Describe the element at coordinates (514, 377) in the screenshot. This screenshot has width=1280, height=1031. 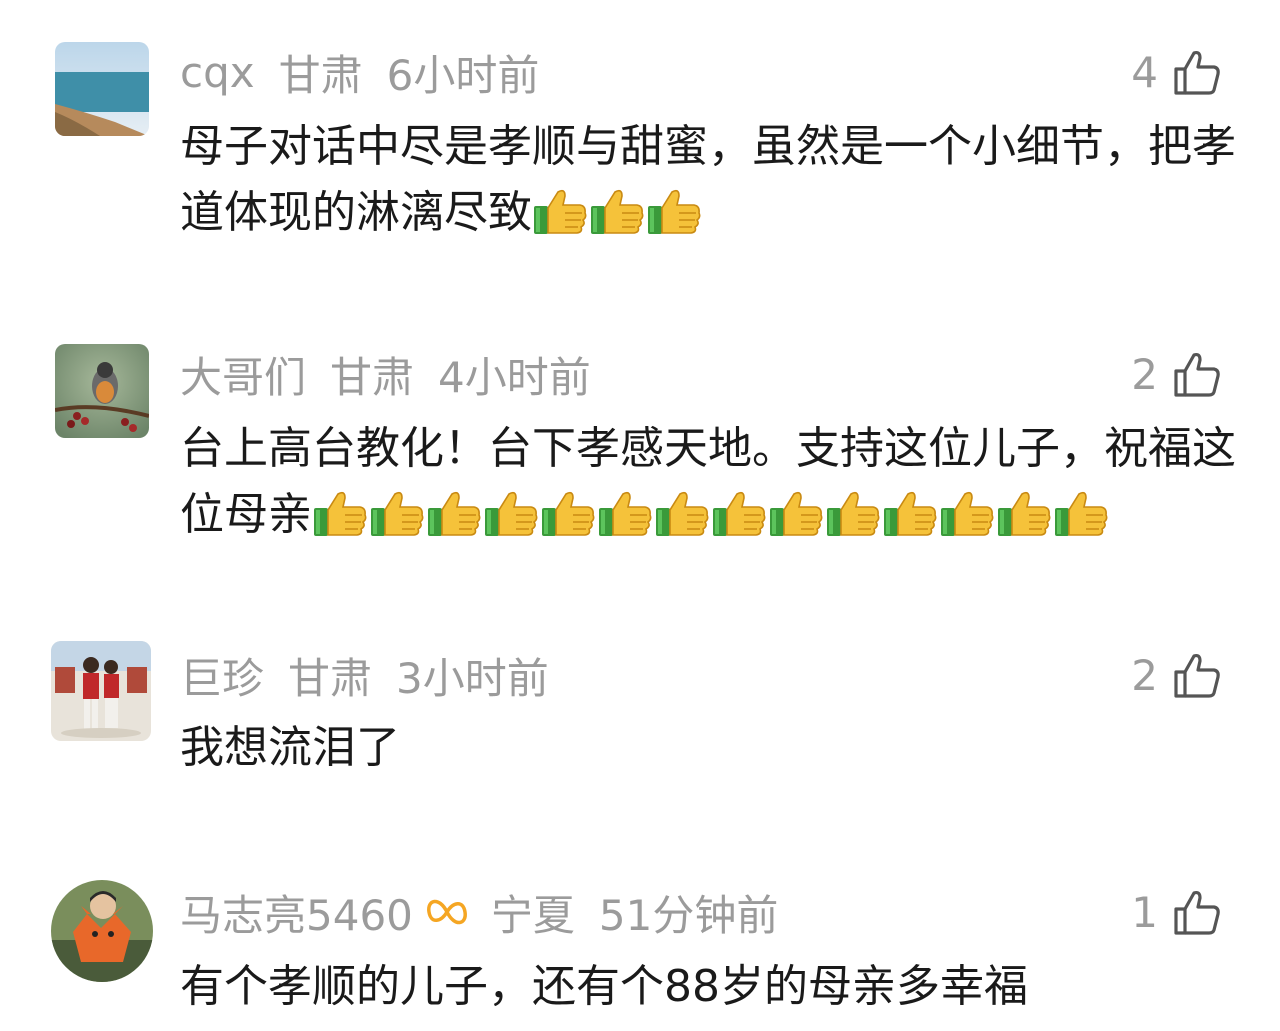
I see `timestamp: 4小时前` at that location.